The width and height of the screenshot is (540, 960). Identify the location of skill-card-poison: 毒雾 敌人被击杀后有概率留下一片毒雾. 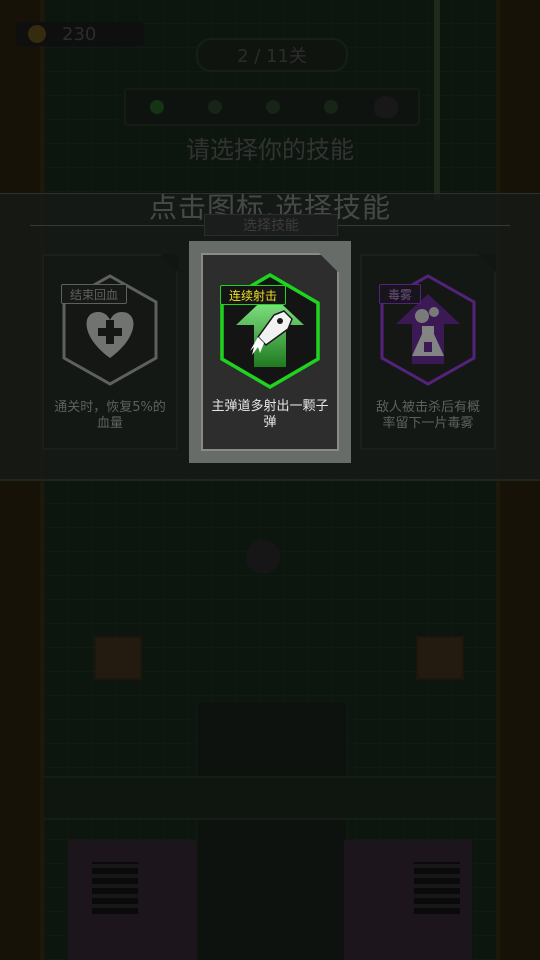
(428, 352).